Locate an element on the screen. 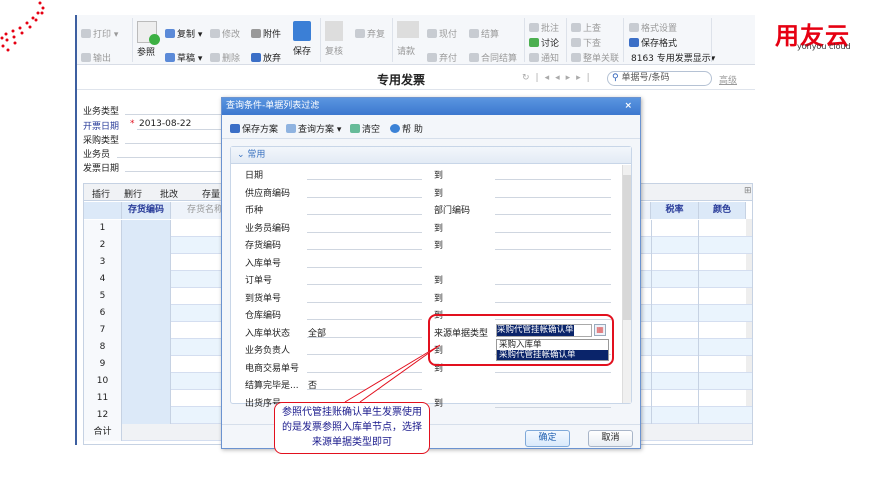 This screenshot has width=870, height=488. expand-icon: ⊞ is located at coordinates (748, 191).